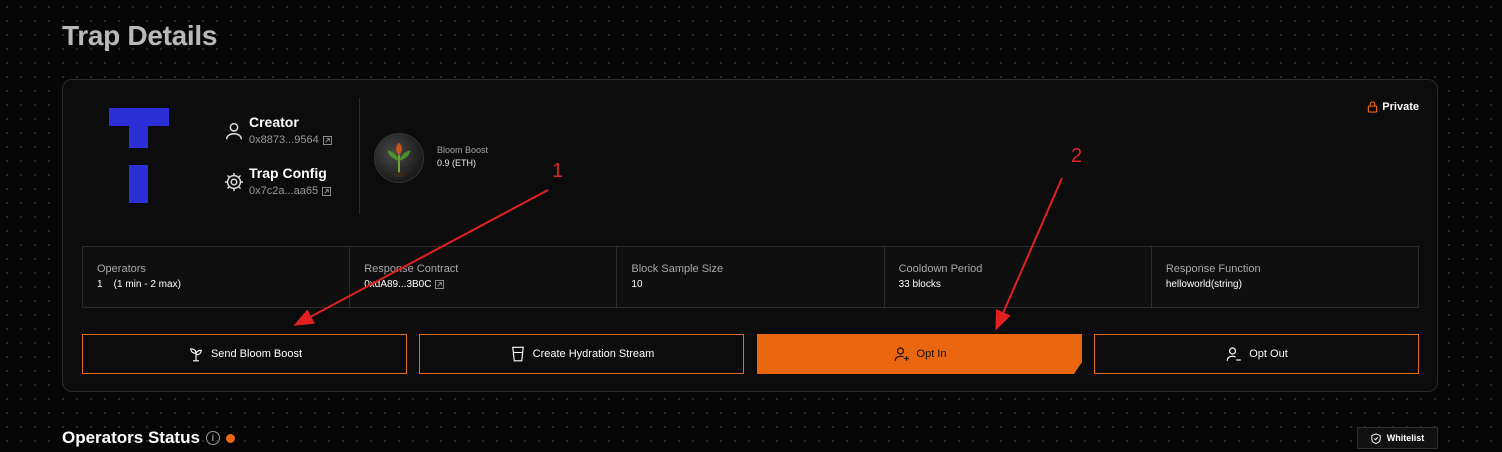 This screenshot has height=452, width=1502. Describe the element at coordinates (1405, 438) in the screenshot. I see `whitelist-label: Whitelist` at that location.